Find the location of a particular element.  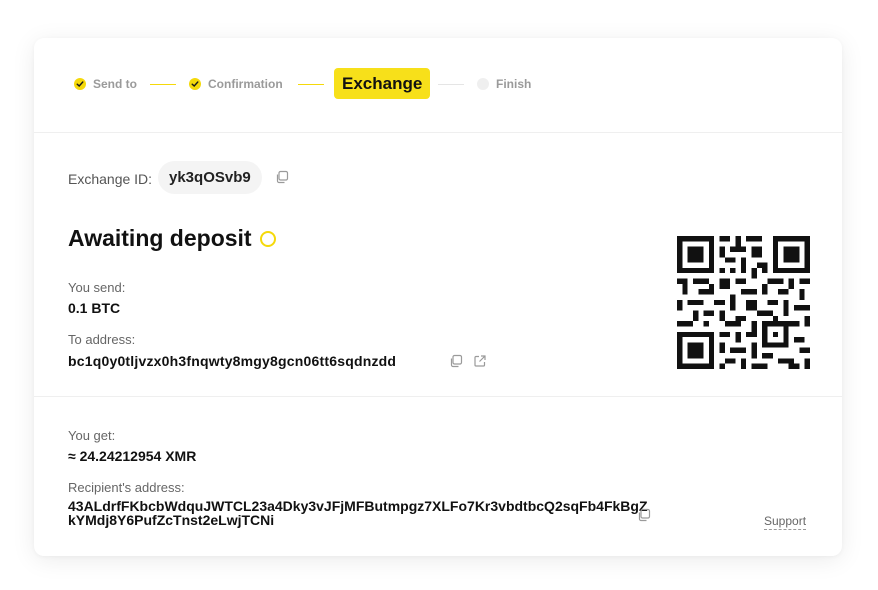

exchange-id-label: Exchange ID: is located at coordinates (110, 179).